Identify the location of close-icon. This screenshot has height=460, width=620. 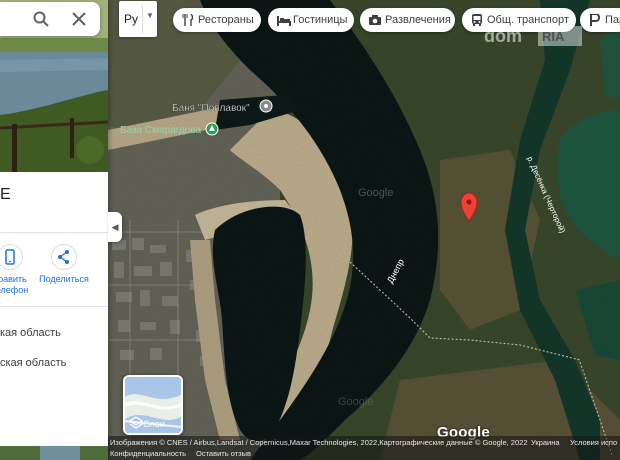
(79, 19).